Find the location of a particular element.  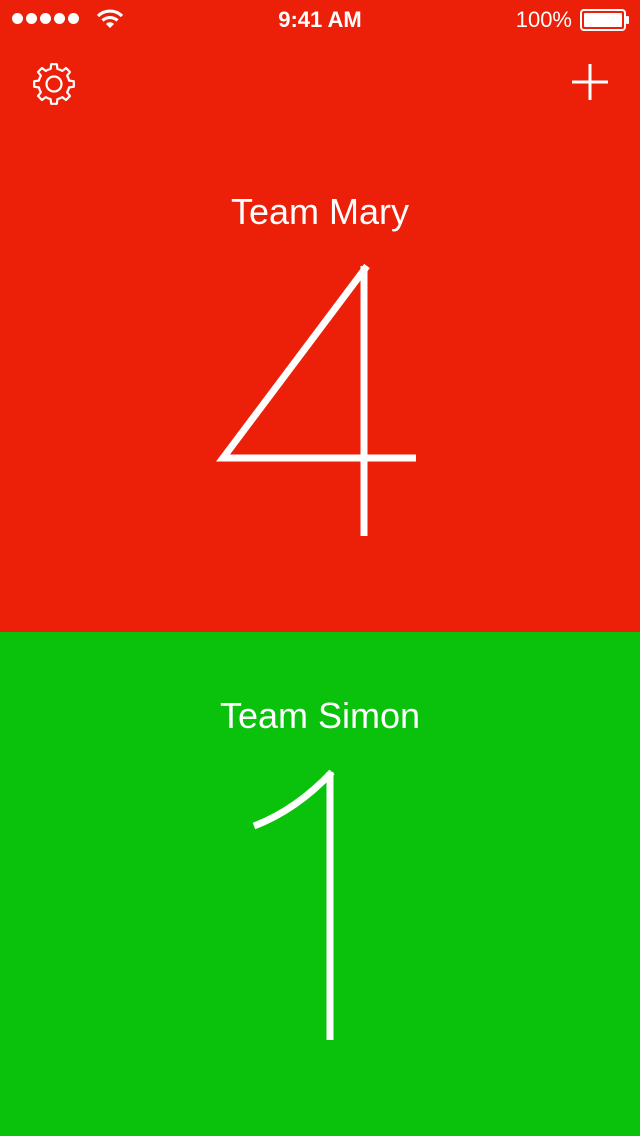

score-simon: 1 is located at coordinates (320, 902).